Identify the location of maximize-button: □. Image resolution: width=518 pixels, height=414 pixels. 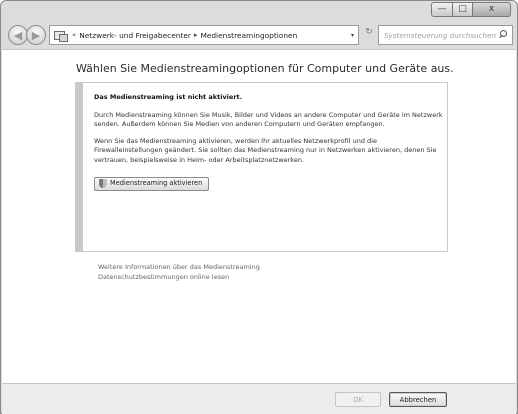
(463, 9).